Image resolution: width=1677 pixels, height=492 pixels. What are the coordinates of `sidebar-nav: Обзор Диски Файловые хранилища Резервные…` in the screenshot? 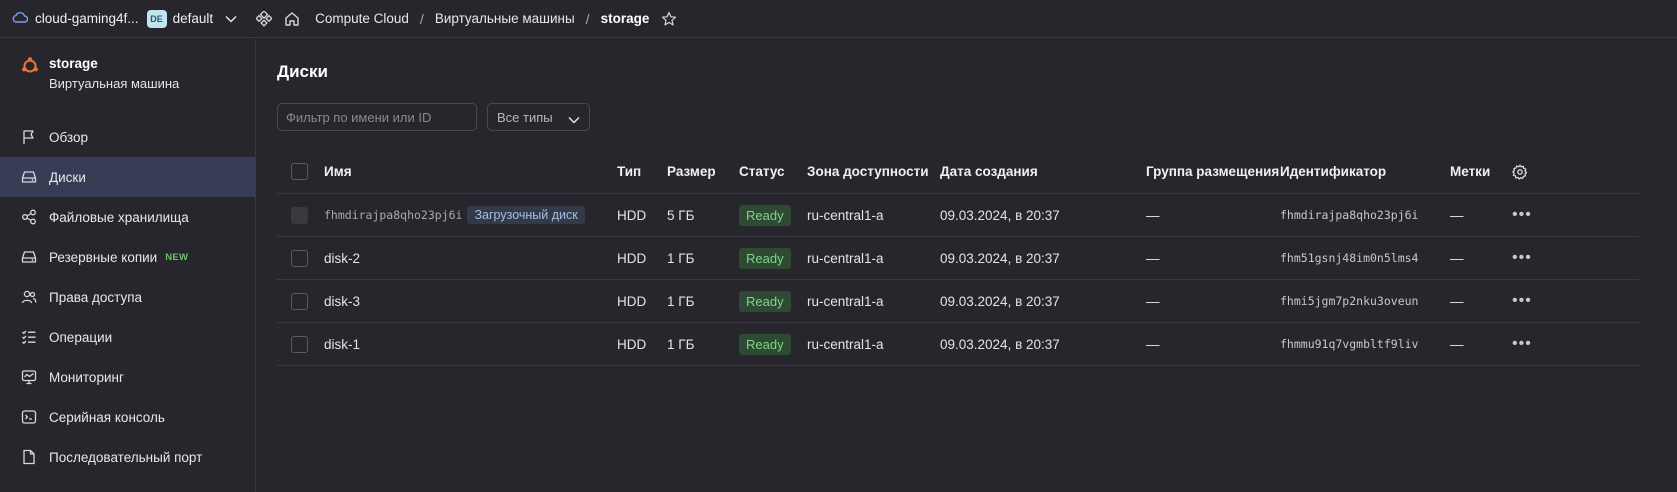 It's located at (127, 297).